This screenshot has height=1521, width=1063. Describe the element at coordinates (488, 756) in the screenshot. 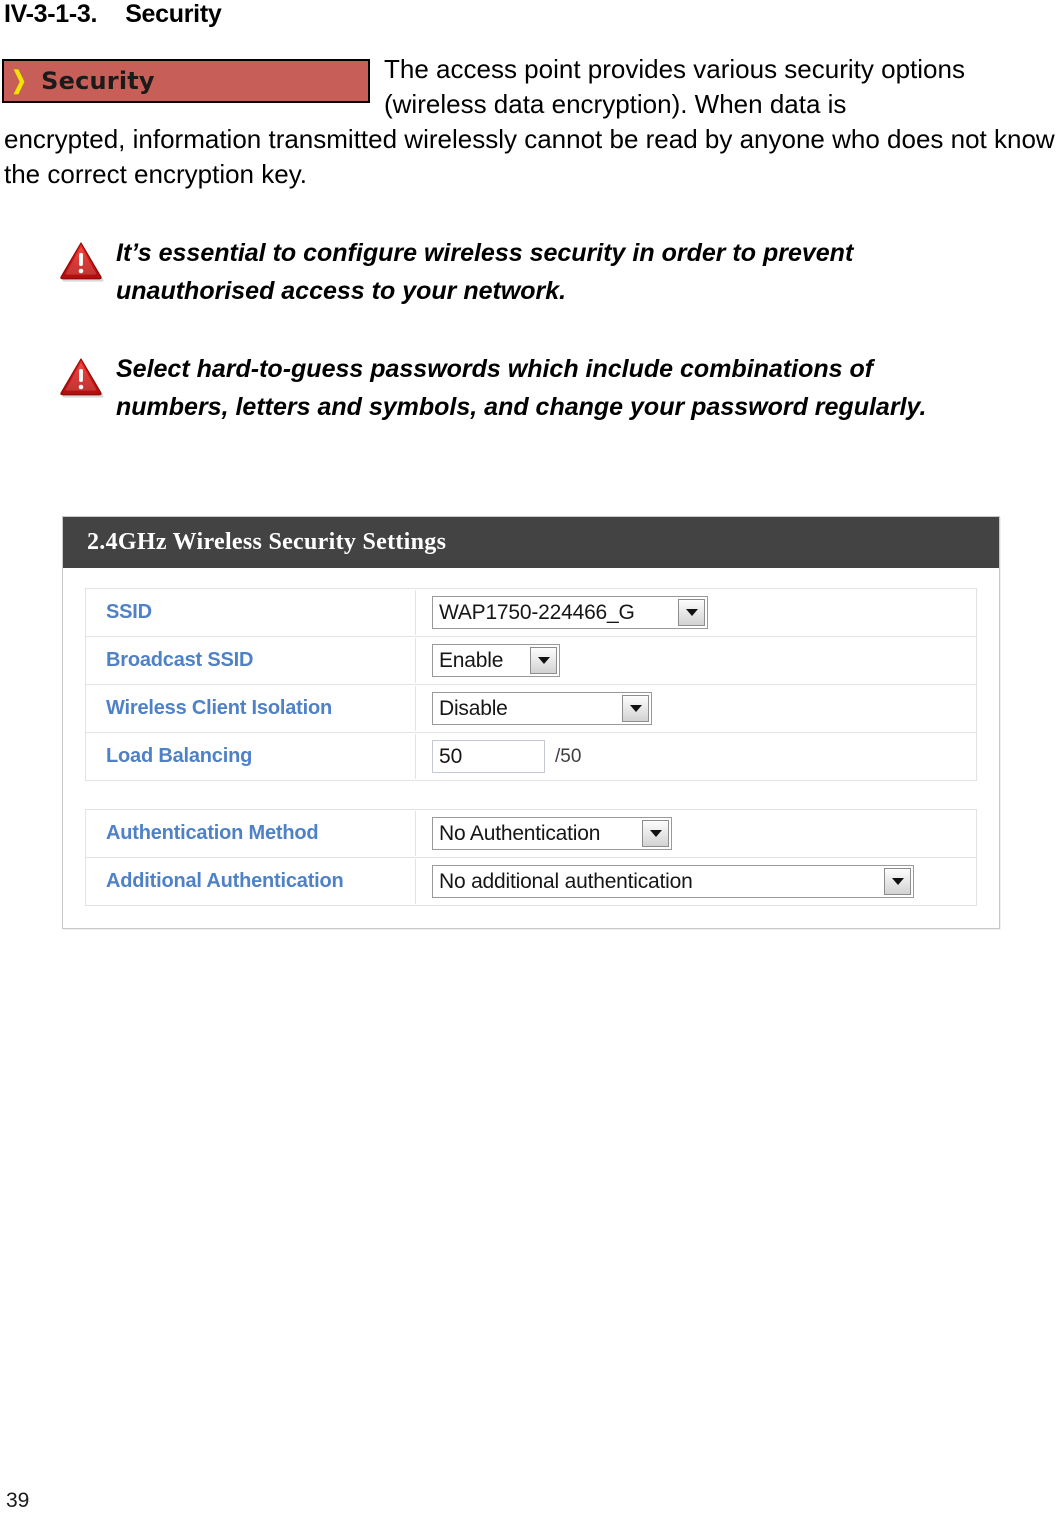

I see `load-balancing-input: 50` at that location.